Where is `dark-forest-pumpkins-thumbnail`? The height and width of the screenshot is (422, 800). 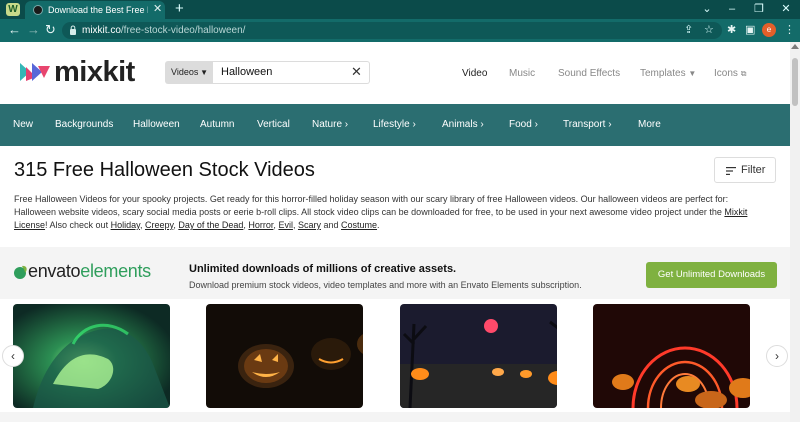 dark-forest-pumpkins-thumbnail is located at coordinates (478, 356).